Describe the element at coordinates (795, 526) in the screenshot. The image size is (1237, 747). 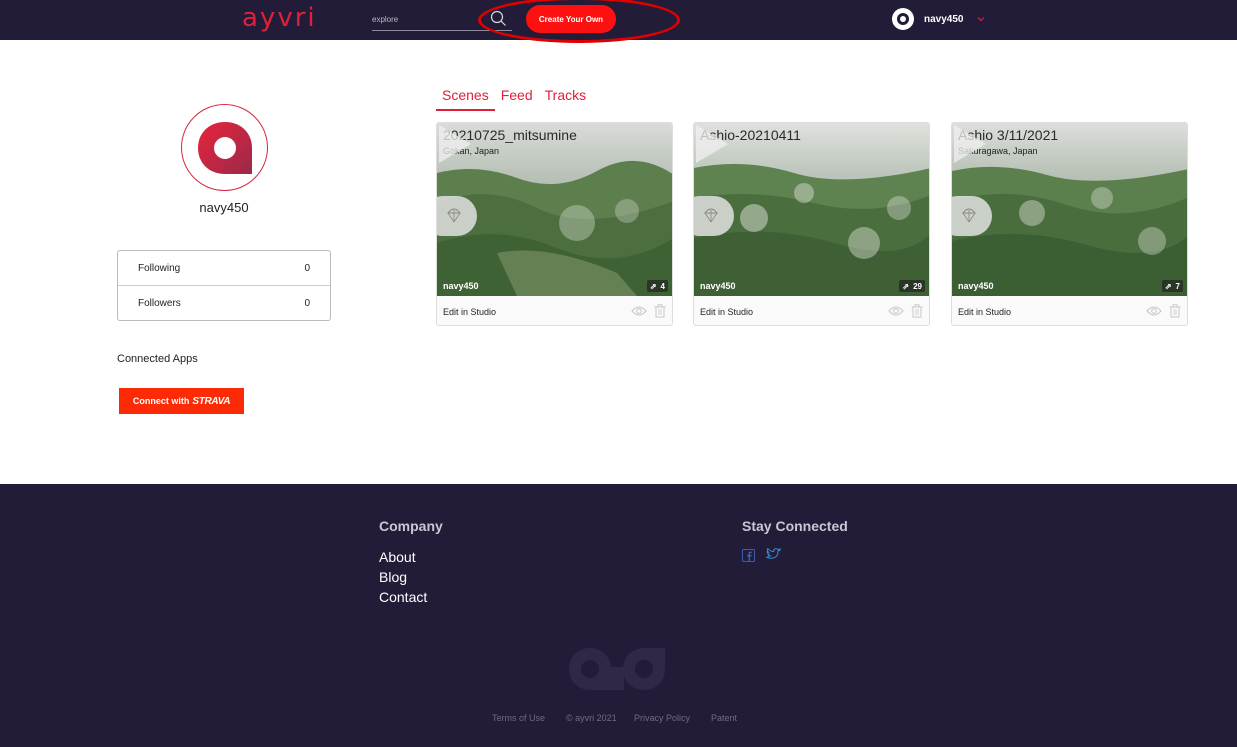
I see `stay-connected-heading: Stay Connected` at that location.